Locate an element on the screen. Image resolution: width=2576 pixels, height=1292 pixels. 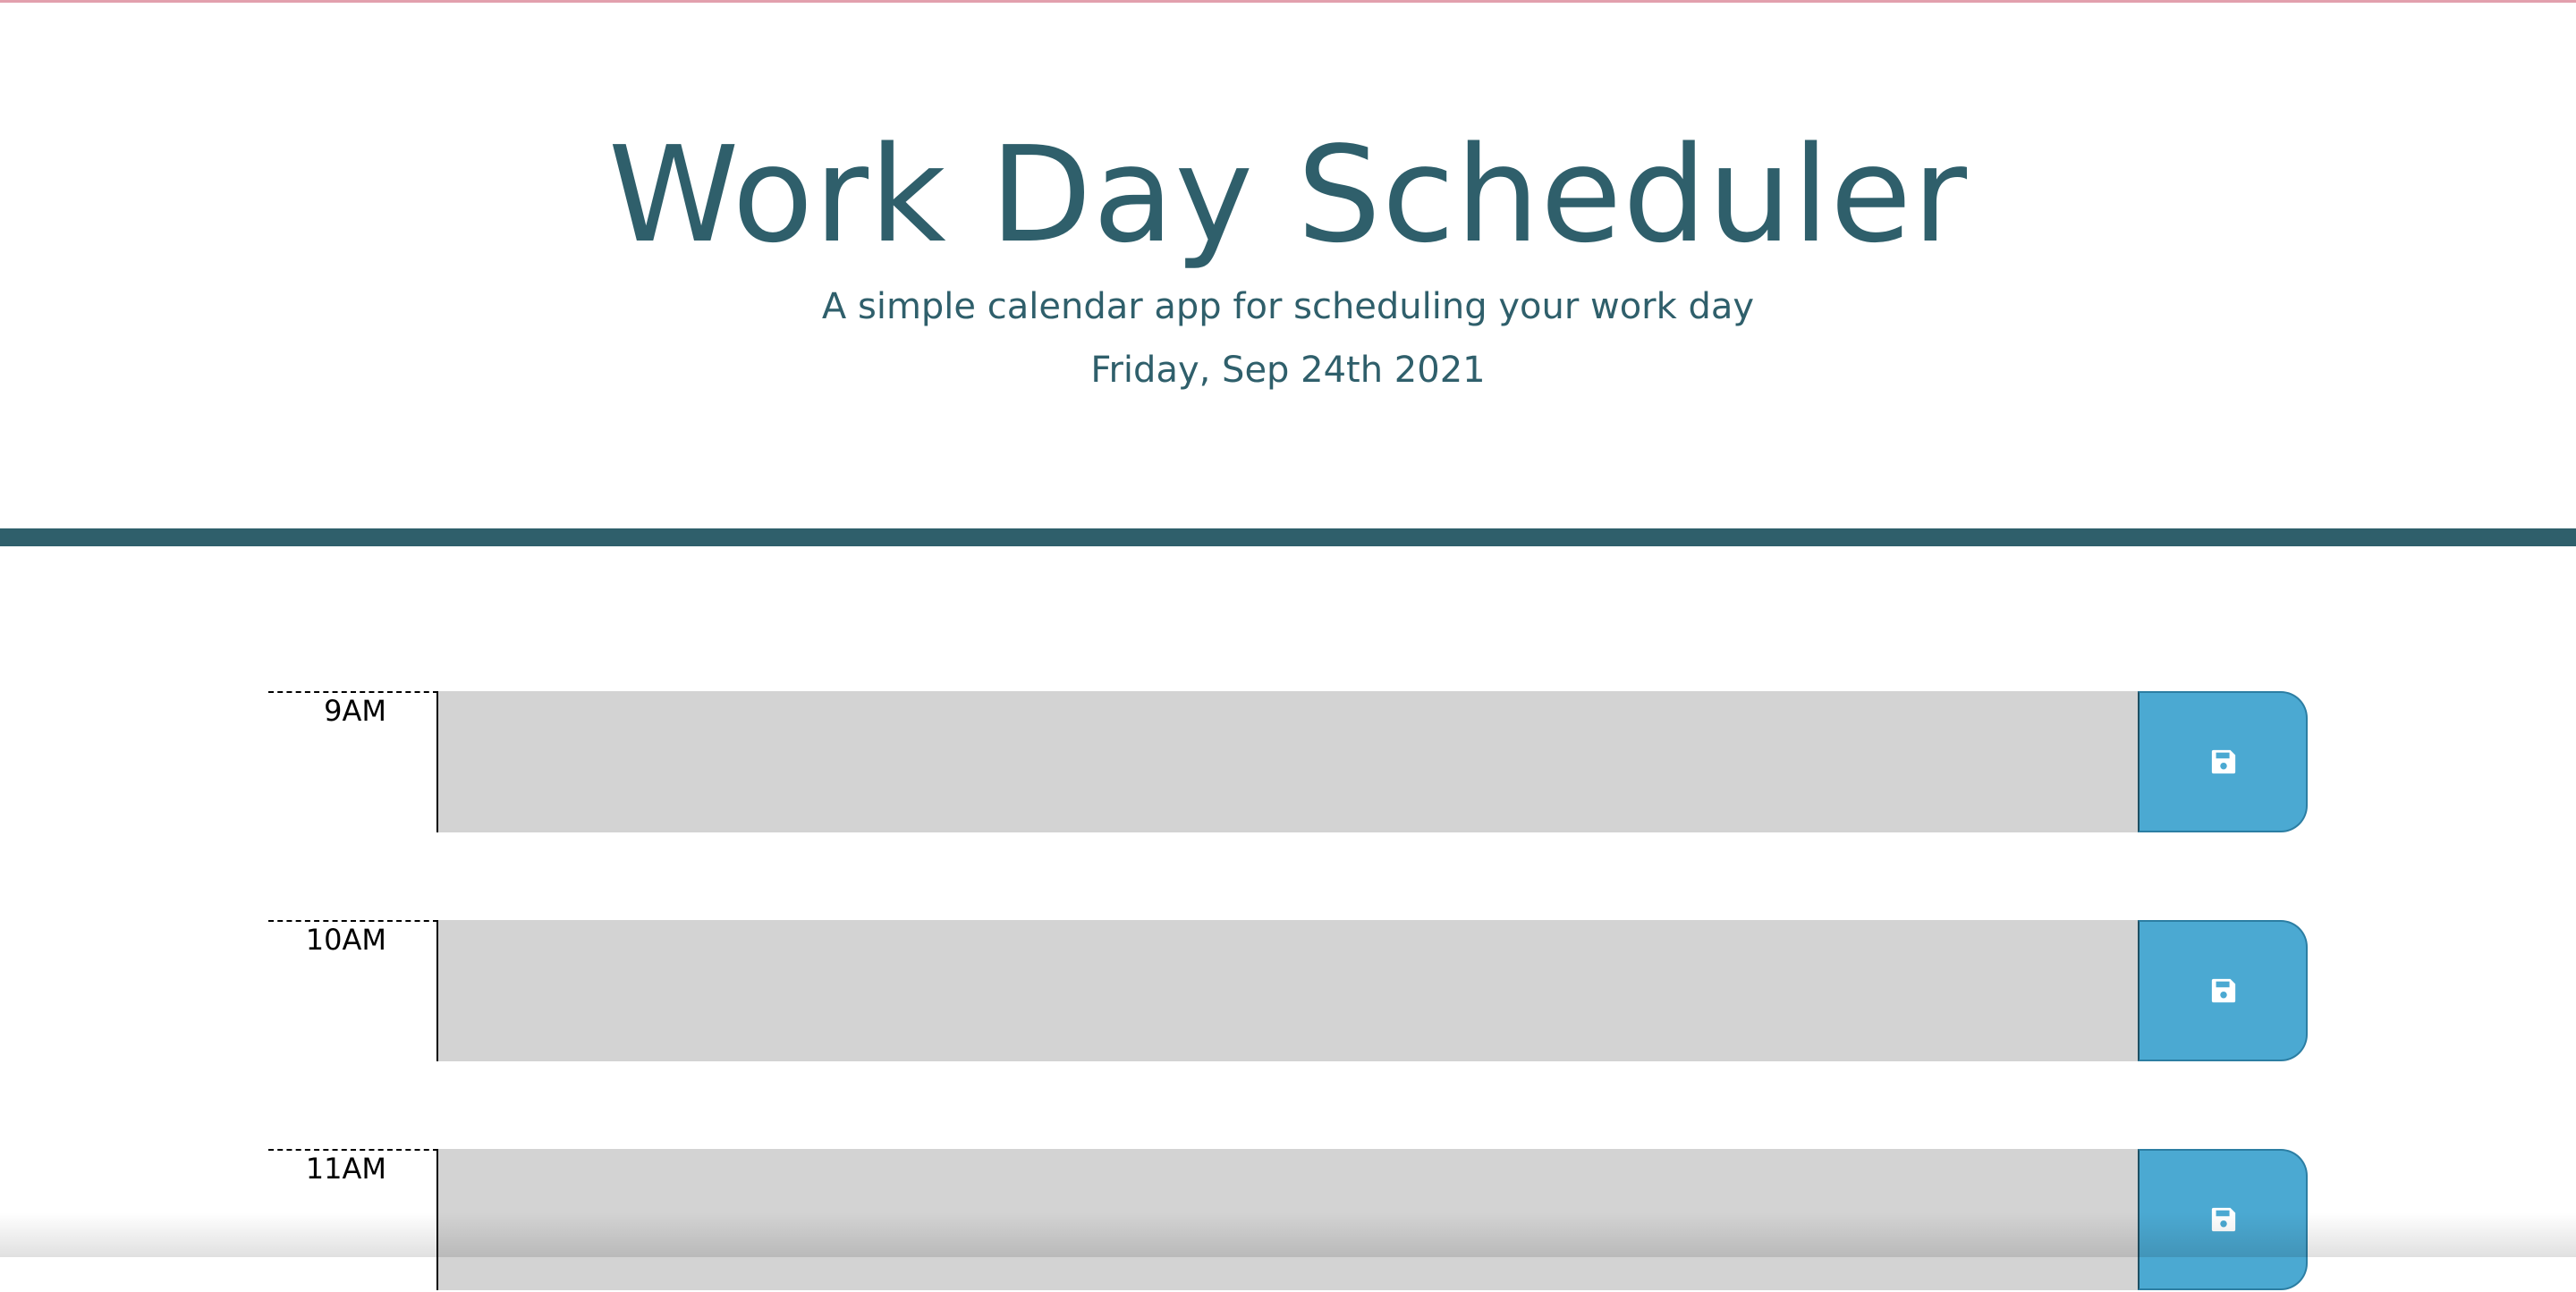
time-block: 10AM is located at coordinates (1288, 992).